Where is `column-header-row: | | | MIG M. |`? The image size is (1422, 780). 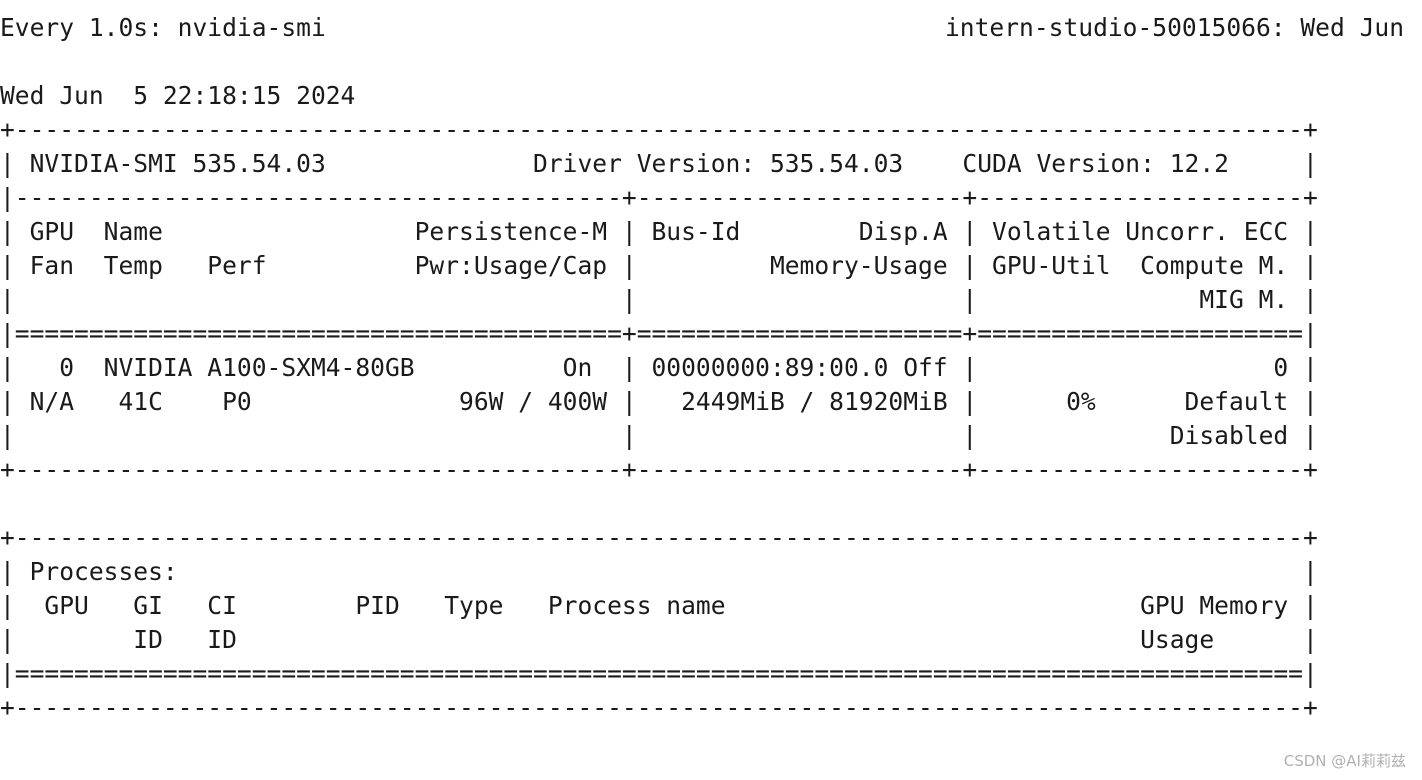
column-header-row: | | | MIG M. | is located at coordinates (659, 299).